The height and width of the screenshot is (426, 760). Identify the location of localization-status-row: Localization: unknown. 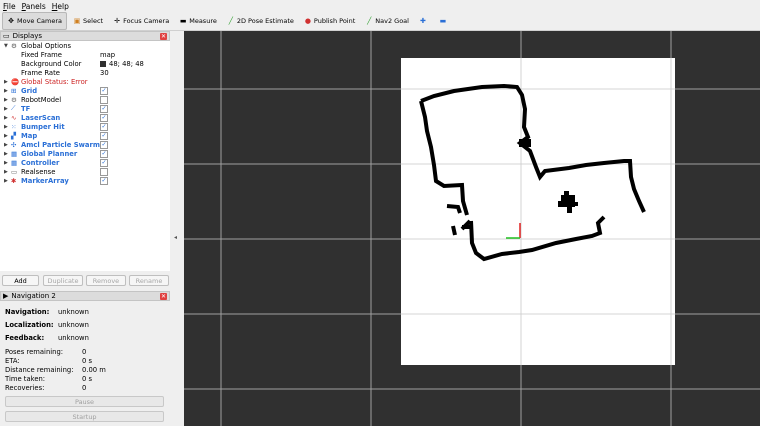
(47, 325).